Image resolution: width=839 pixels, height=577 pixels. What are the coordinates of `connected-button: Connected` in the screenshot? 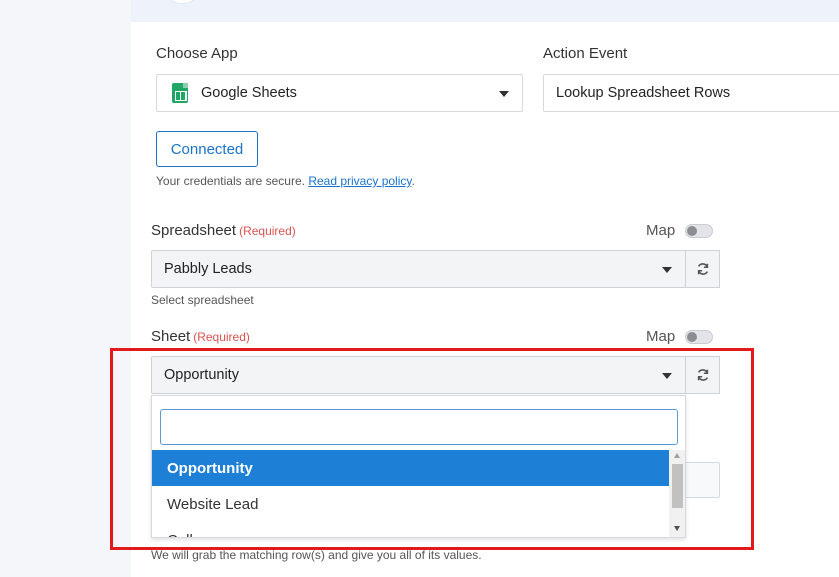 It's located at (207, 149).